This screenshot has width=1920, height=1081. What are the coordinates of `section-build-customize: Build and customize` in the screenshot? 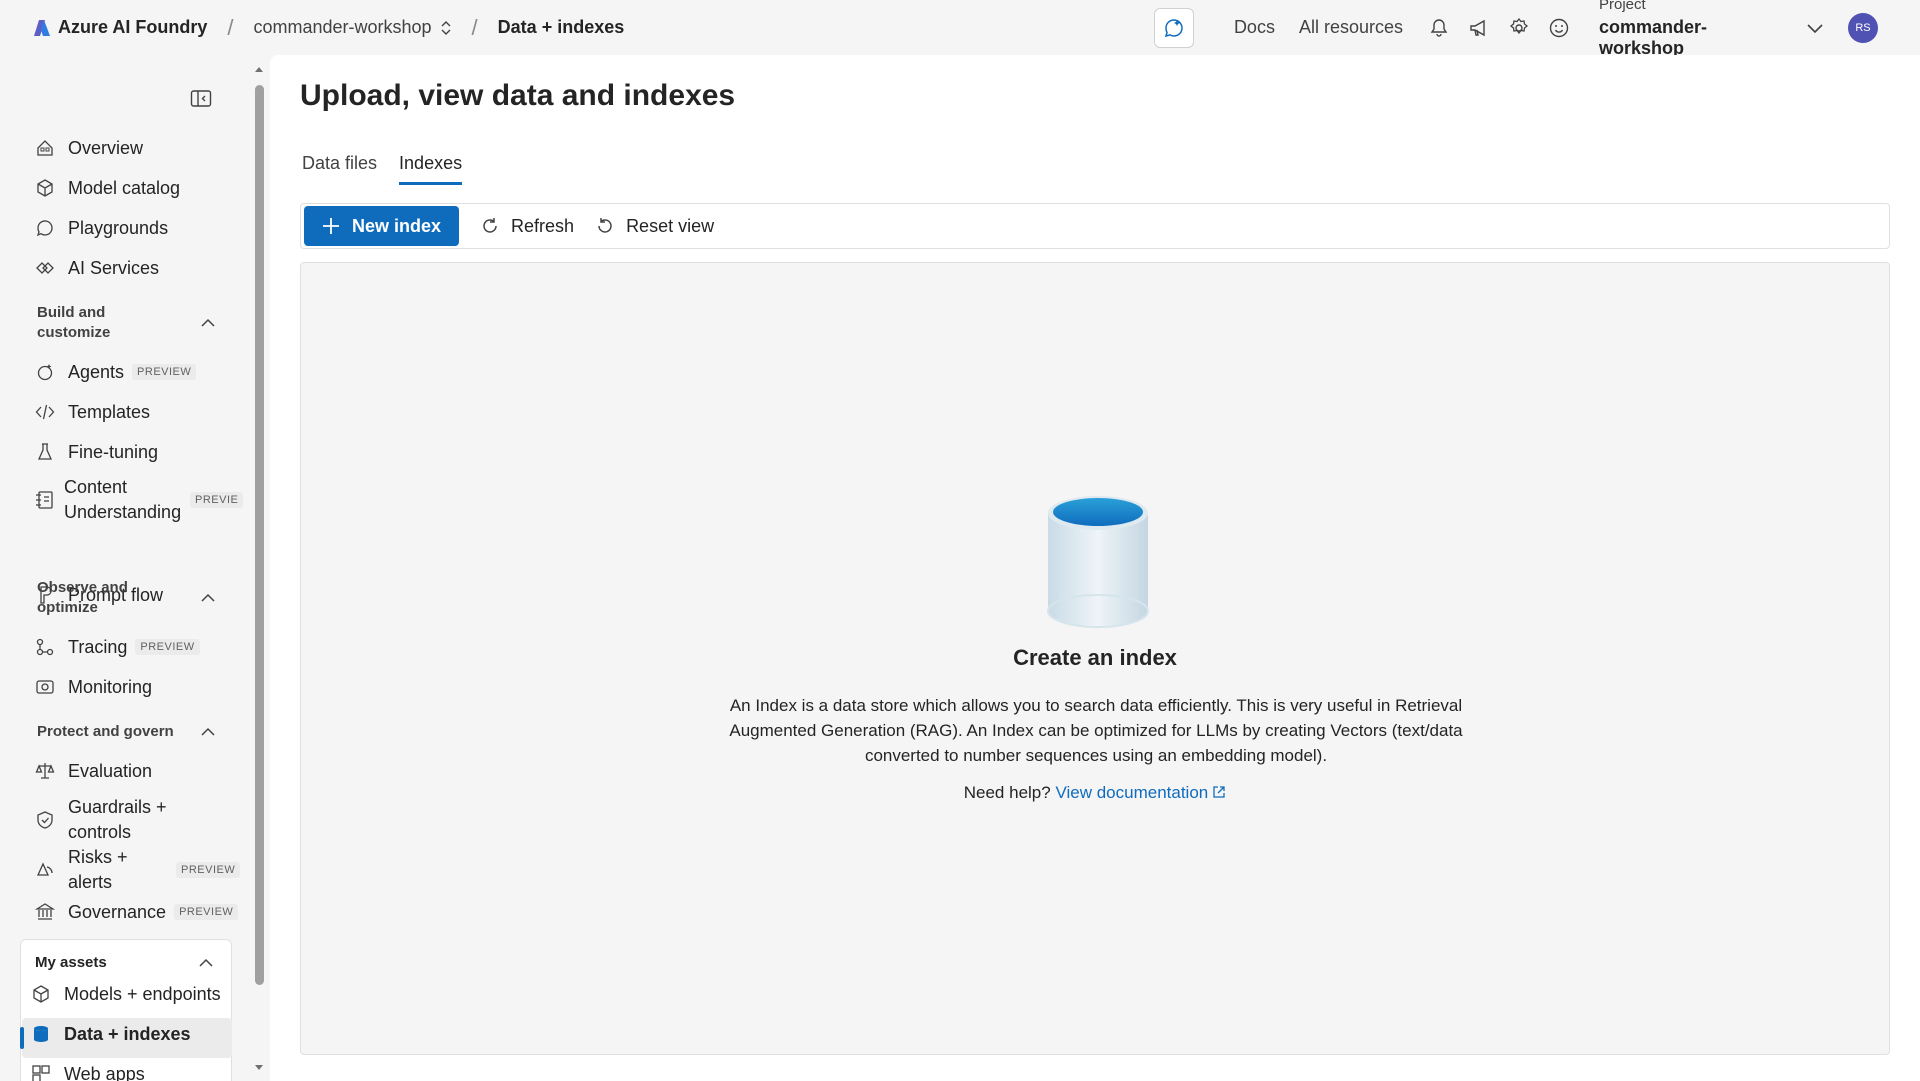 It's located at (127, 323).